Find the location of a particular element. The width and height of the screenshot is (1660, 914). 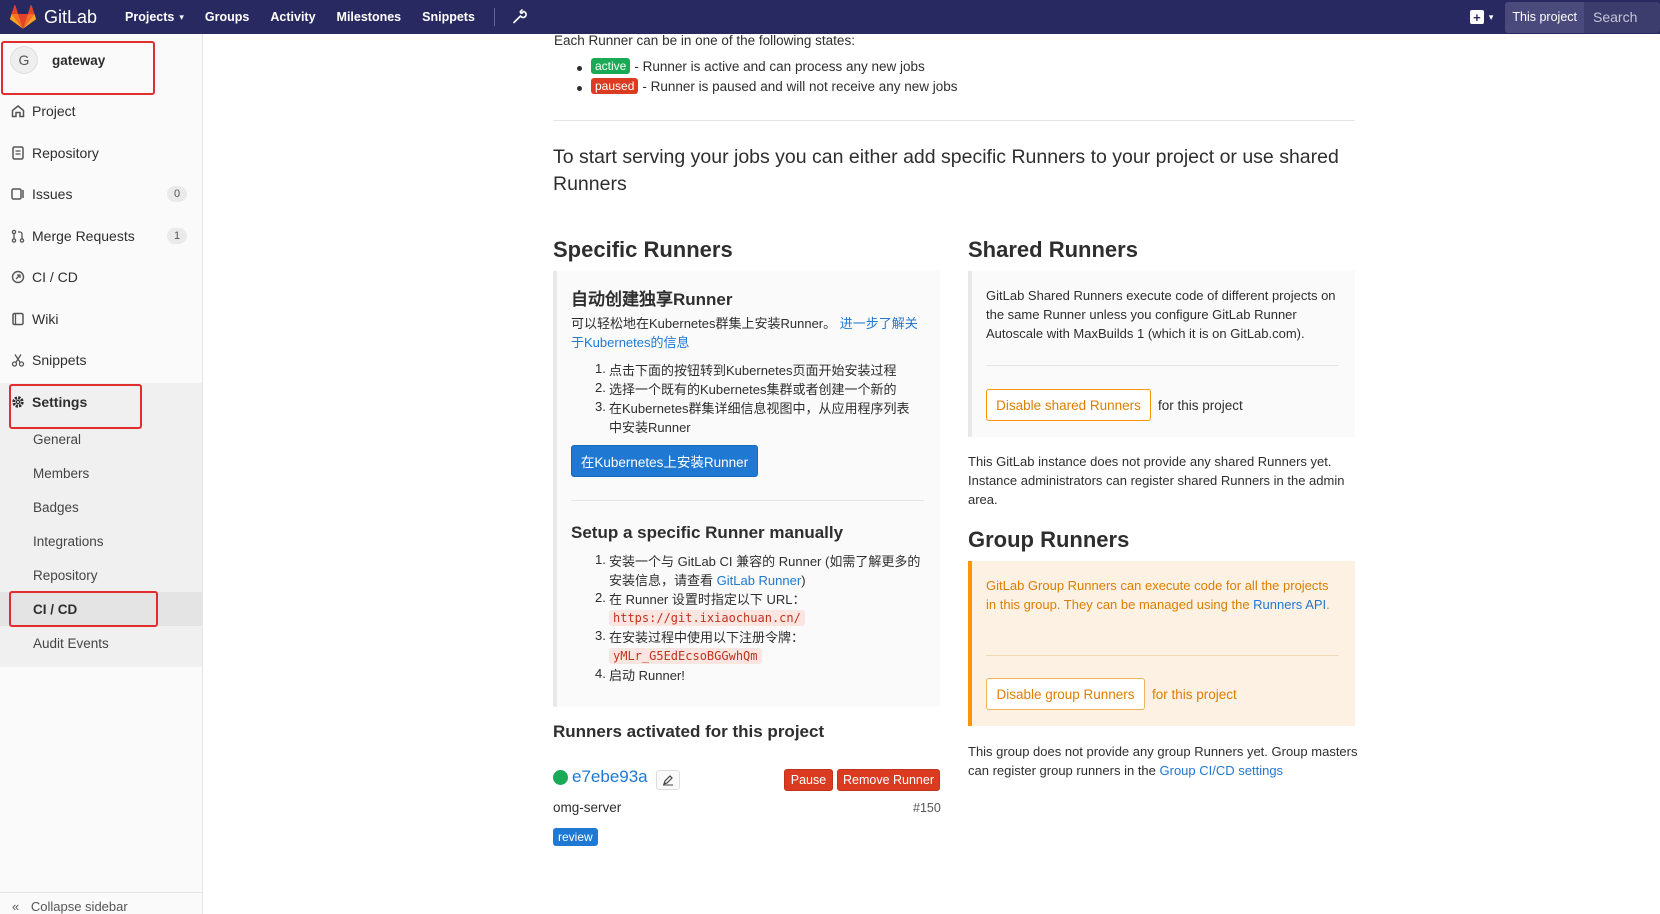

sidebar-item-label: Issues is located at coordinates (52, 194).